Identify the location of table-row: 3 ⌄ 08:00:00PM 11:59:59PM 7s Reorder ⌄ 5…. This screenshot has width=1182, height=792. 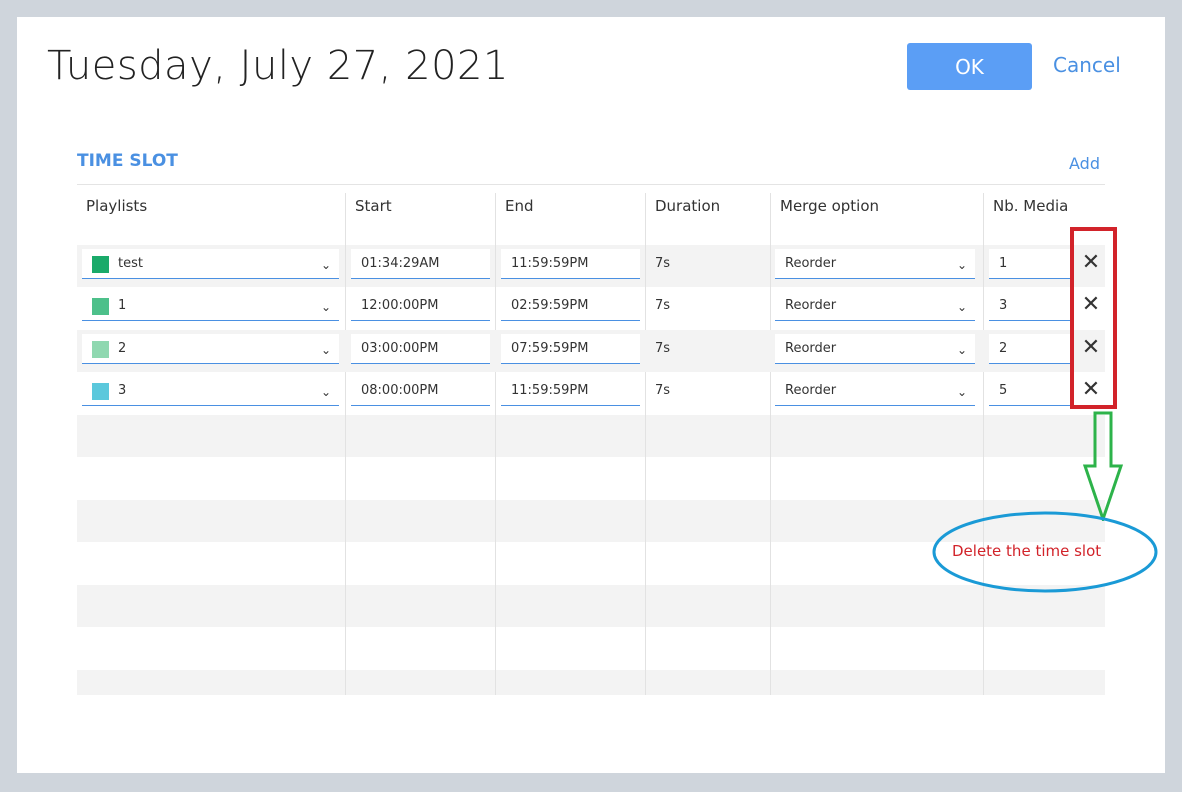
(591, 393).